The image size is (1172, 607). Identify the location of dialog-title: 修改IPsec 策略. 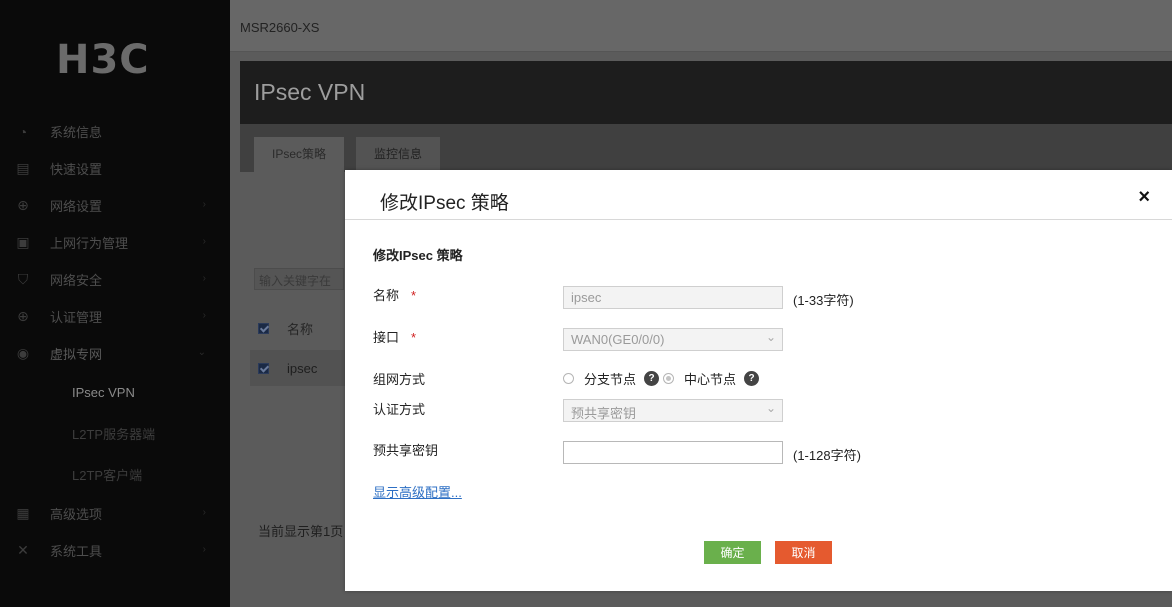
(444, 203).